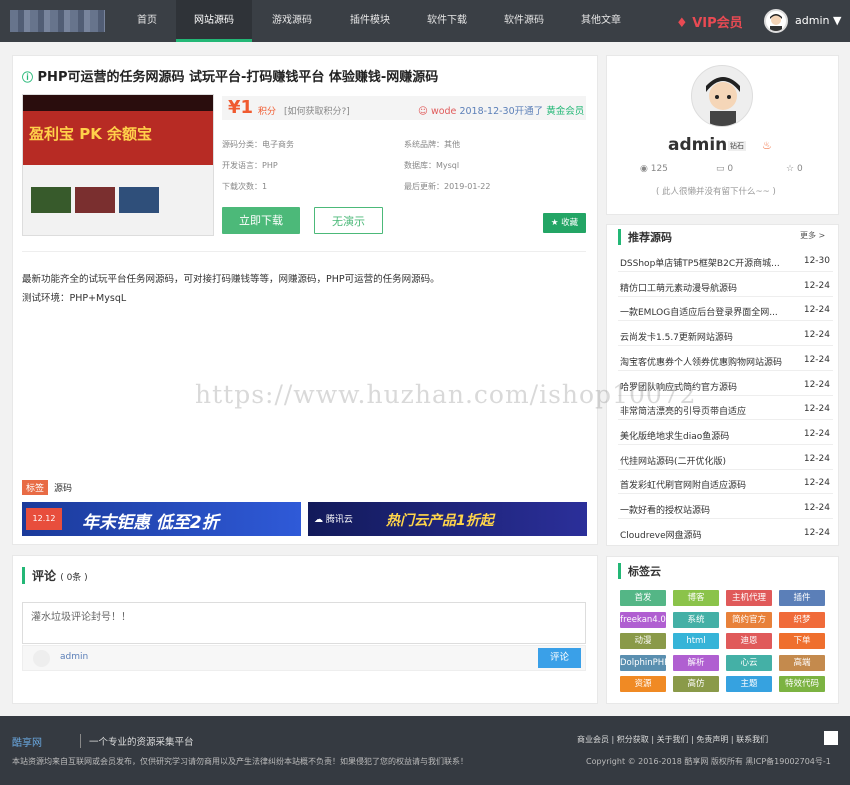 This screenshot has width=850, height=785. What do you see at coordinates (722, 96) in the screenshot?
I see `profile-avatar` at bounding box center [722, 96].